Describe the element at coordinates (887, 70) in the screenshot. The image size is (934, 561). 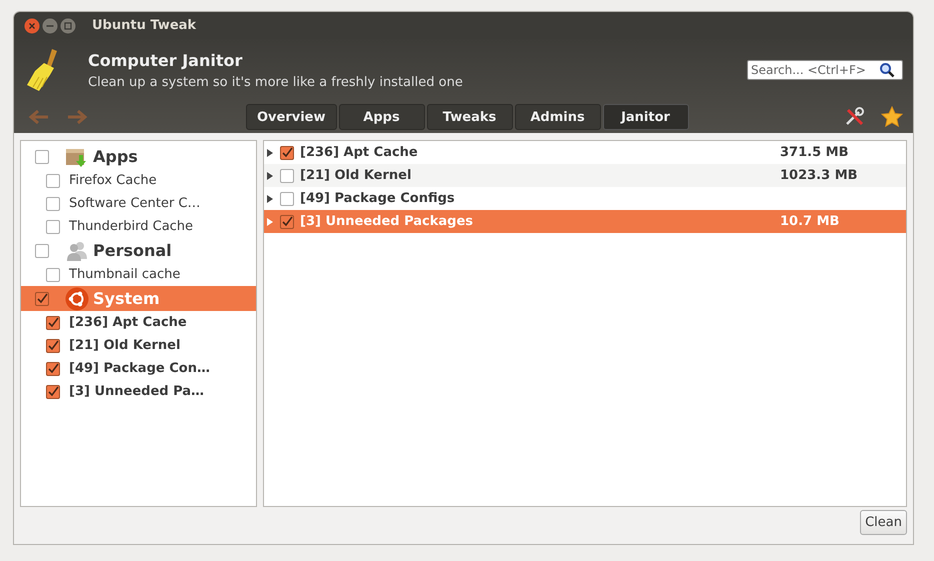
I see `search-icon` at that location.